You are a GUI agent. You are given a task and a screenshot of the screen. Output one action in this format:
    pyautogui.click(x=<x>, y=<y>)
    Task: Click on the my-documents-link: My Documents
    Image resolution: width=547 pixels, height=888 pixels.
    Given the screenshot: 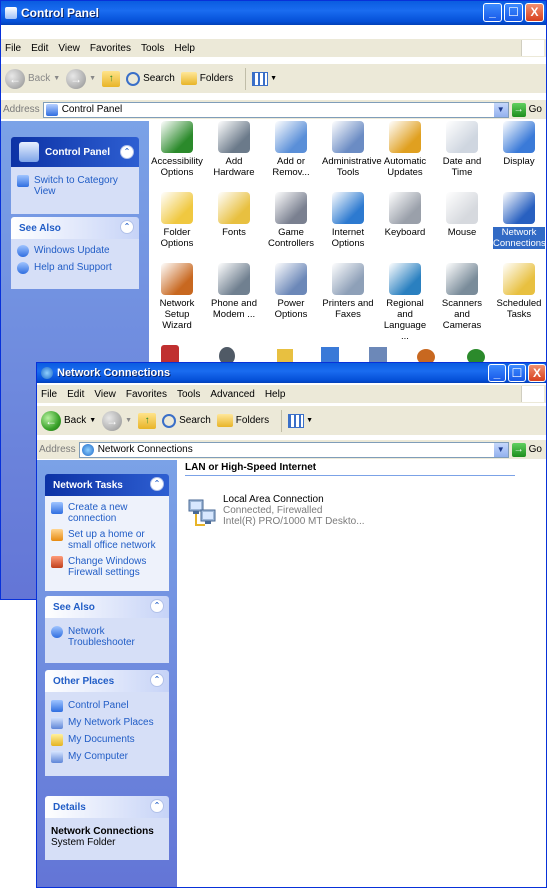 What is the action you would take?
    pyautogui.click(x=107, y=740)
    